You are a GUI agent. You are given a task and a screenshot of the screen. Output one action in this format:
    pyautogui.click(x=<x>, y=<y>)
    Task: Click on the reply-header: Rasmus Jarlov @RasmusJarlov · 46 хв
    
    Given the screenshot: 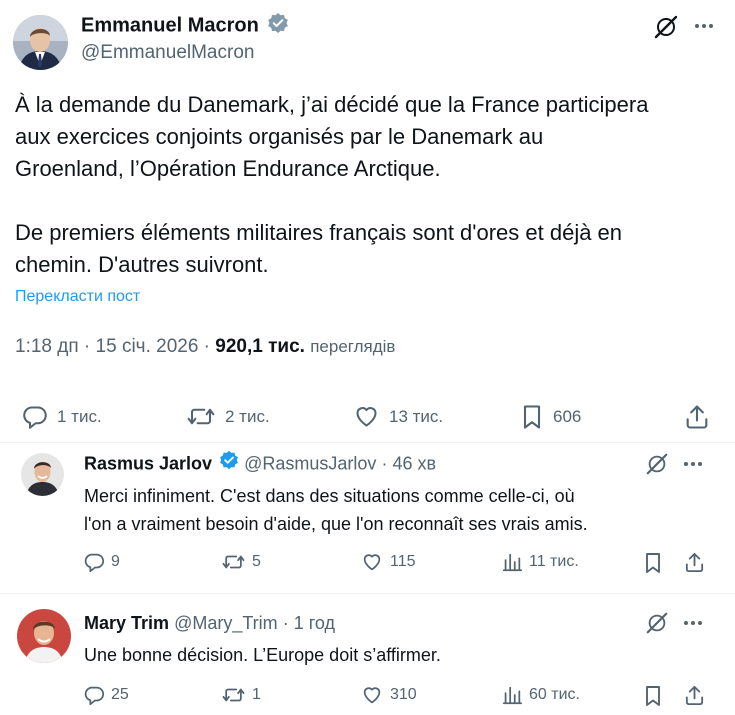 What is the action you would take?
    pyautogui.click(x=260, y=463)
    